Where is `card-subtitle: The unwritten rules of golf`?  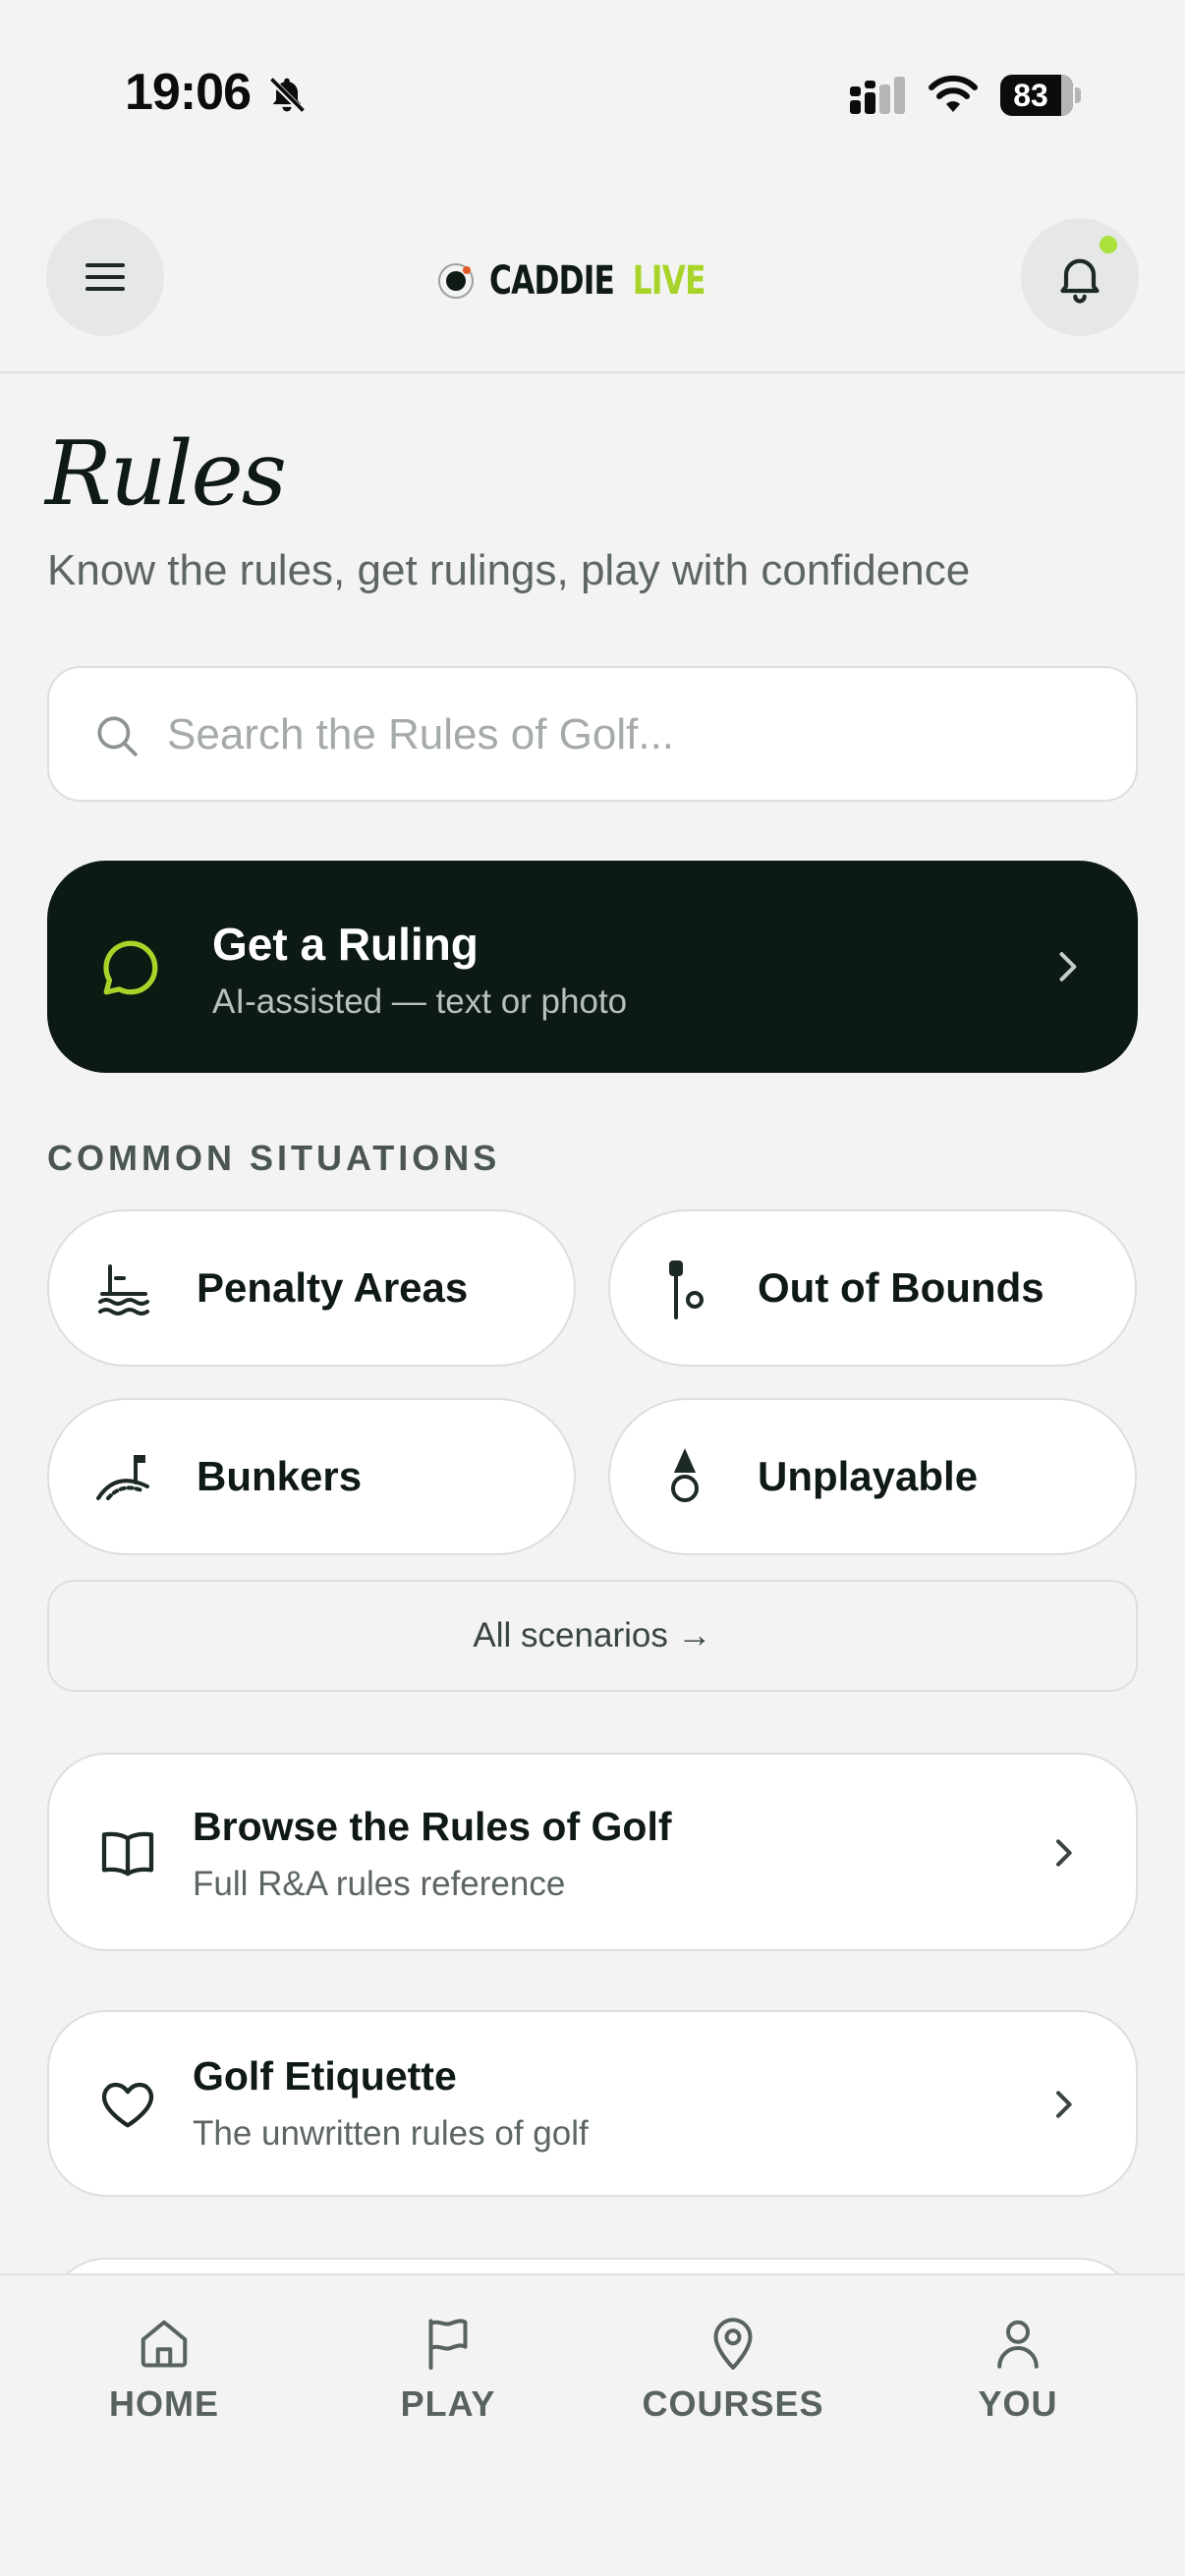 card-subtitle: The unwritten rules of golf is located at coordinates (391, 2133).